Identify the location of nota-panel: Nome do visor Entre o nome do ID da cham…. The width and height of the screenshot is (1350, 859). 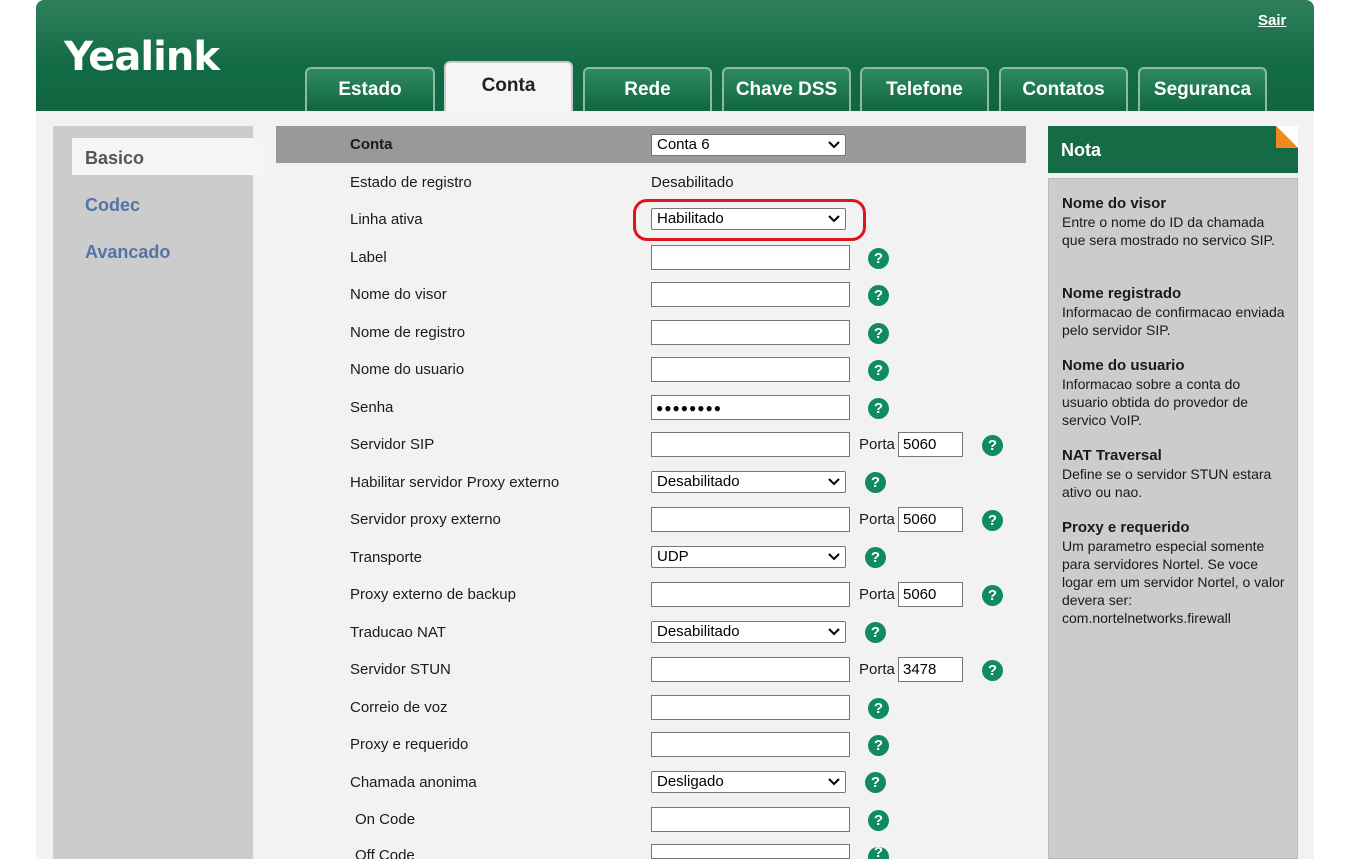
(1173, 518).